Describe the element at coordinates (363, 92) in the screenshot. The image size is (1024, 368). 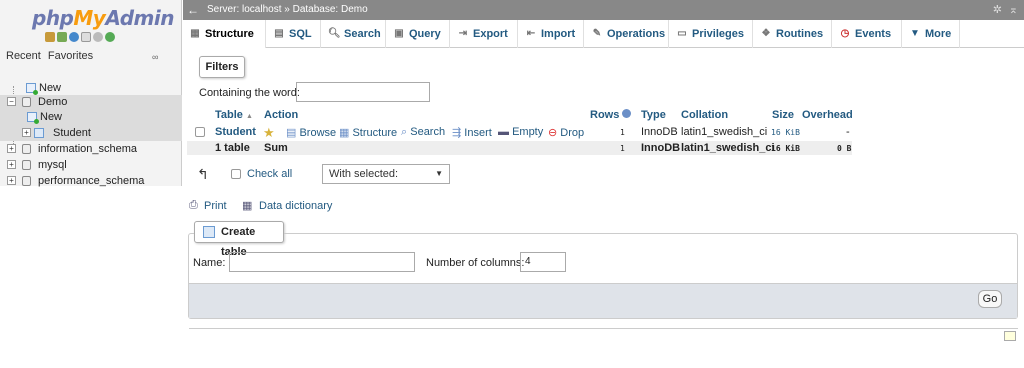
I see `filter-word-input` at that location.